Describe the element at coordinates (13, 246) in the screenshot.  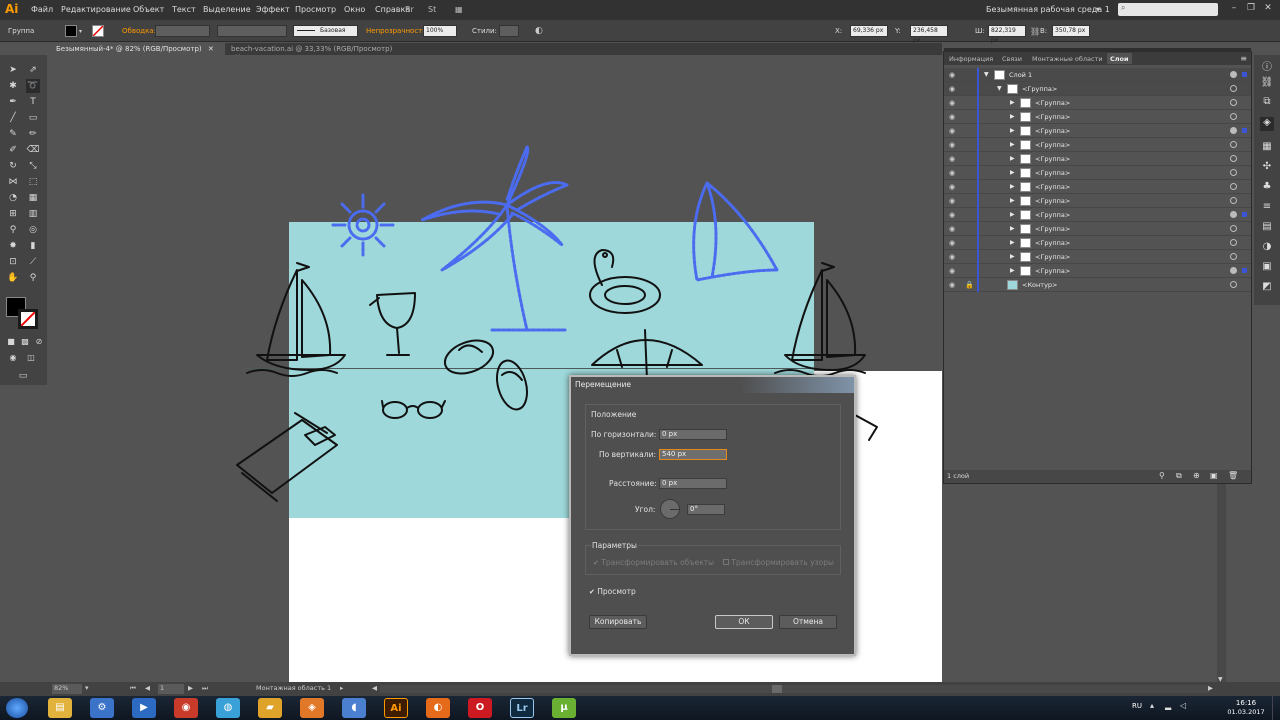
I see `symbol-sprayer-tool-icon: ✸` at that location.